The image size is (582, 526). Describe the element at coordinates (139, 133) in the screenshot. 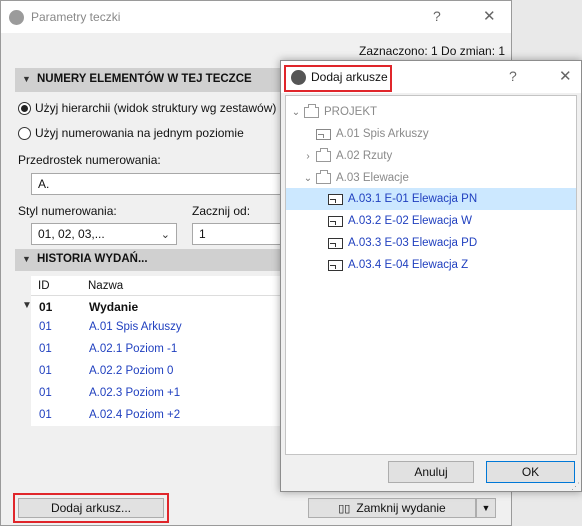

I see `radio-single-level-label: Użyj numerowania na jednym poziomie` at that location.